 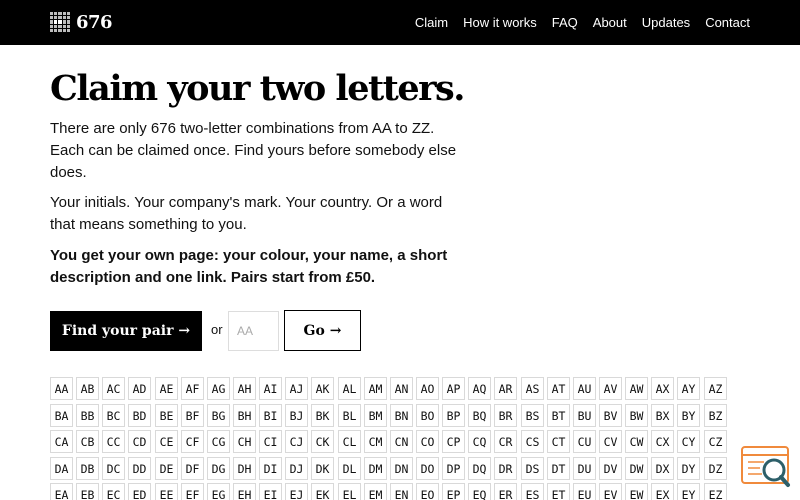 What do you see at coordinates (688, 388) in the screenshot?
I see `pair-cell: AY` at bounding box center [688, 388].